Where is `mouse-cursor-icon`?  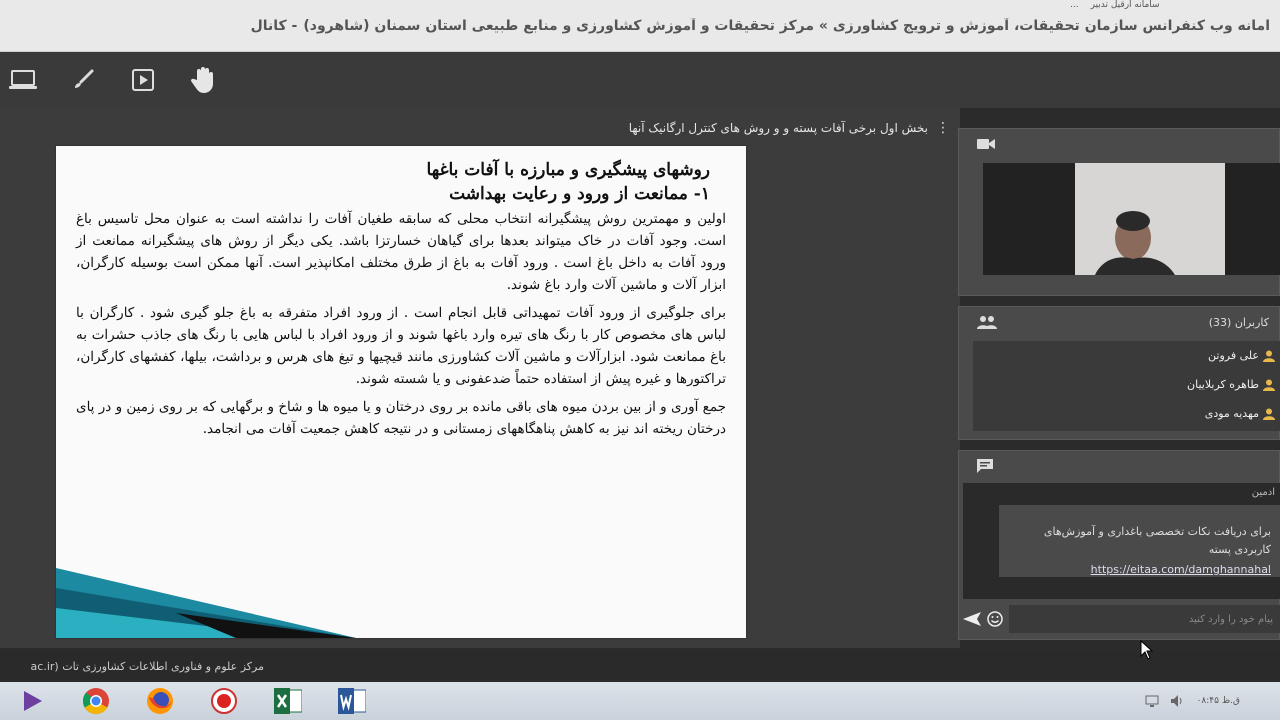
mouse-cursor-icon is located at coordinates (1147, 650).